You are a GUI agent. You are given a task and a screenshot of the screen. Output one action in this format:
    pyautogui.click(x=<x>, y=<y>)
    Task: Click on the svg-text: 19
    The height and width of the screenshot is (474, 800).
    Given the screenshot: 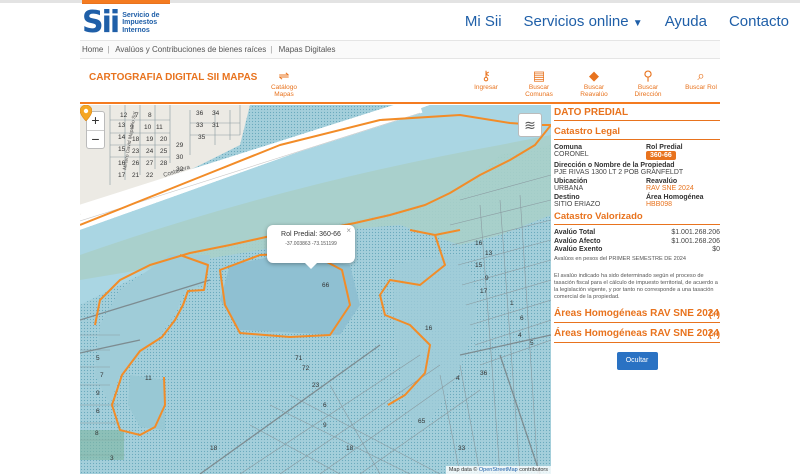 What is the action you would take?
    pyautogui.click(x=150, y=139)
    